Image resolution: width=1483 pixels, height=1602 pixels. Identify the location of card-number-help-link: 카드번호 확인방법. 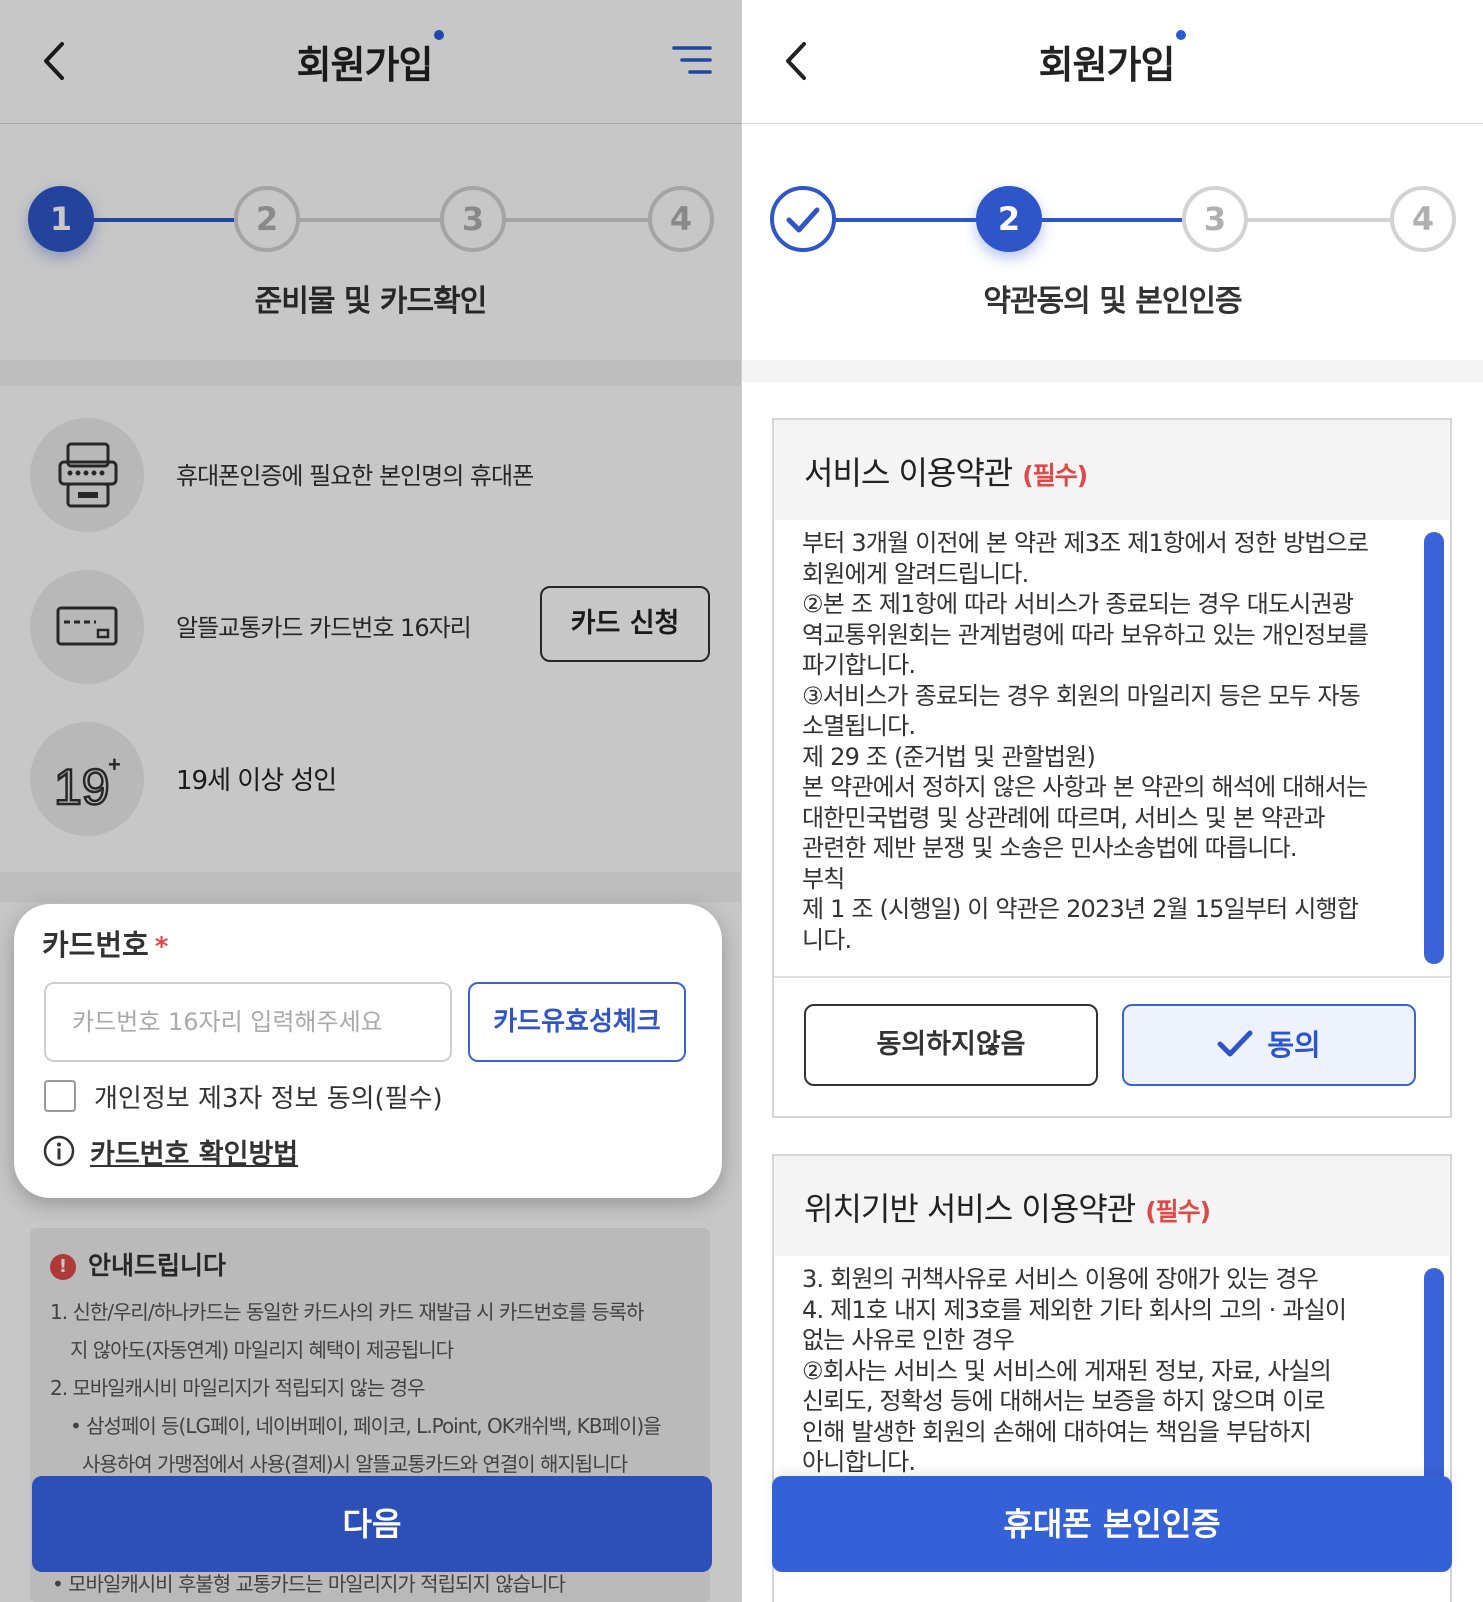
(194, 1151).